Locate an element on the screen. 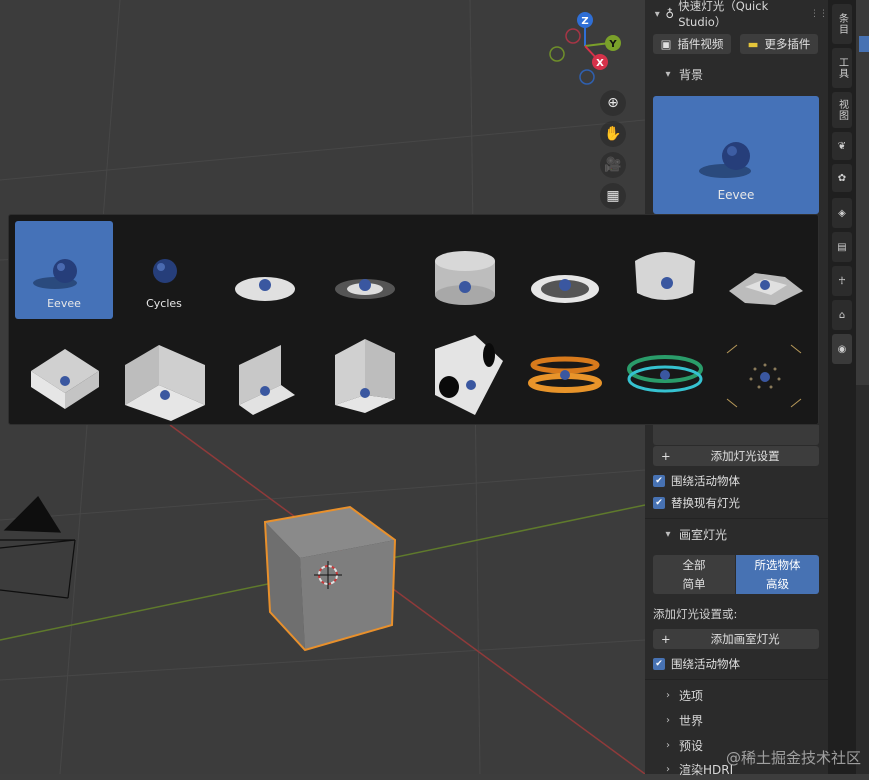 This screenshot has height=780, width=869. tag-icon: ⌂ is located at coordinates (842, 315).